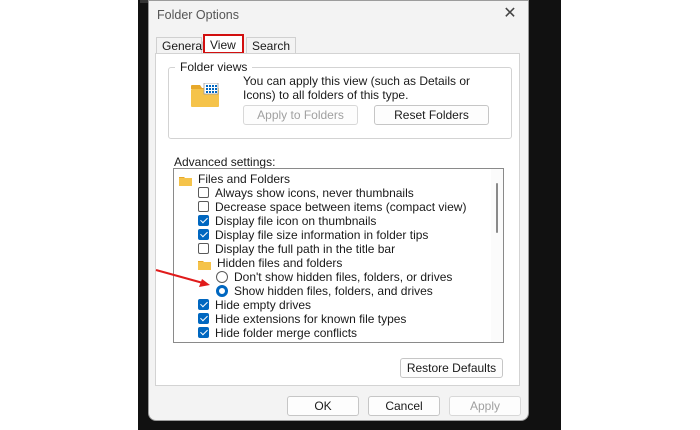  Describe the element at coordinates (225, 162) in the screenshot. I see `advanced-settings-label: Advanced settings:` at that location.